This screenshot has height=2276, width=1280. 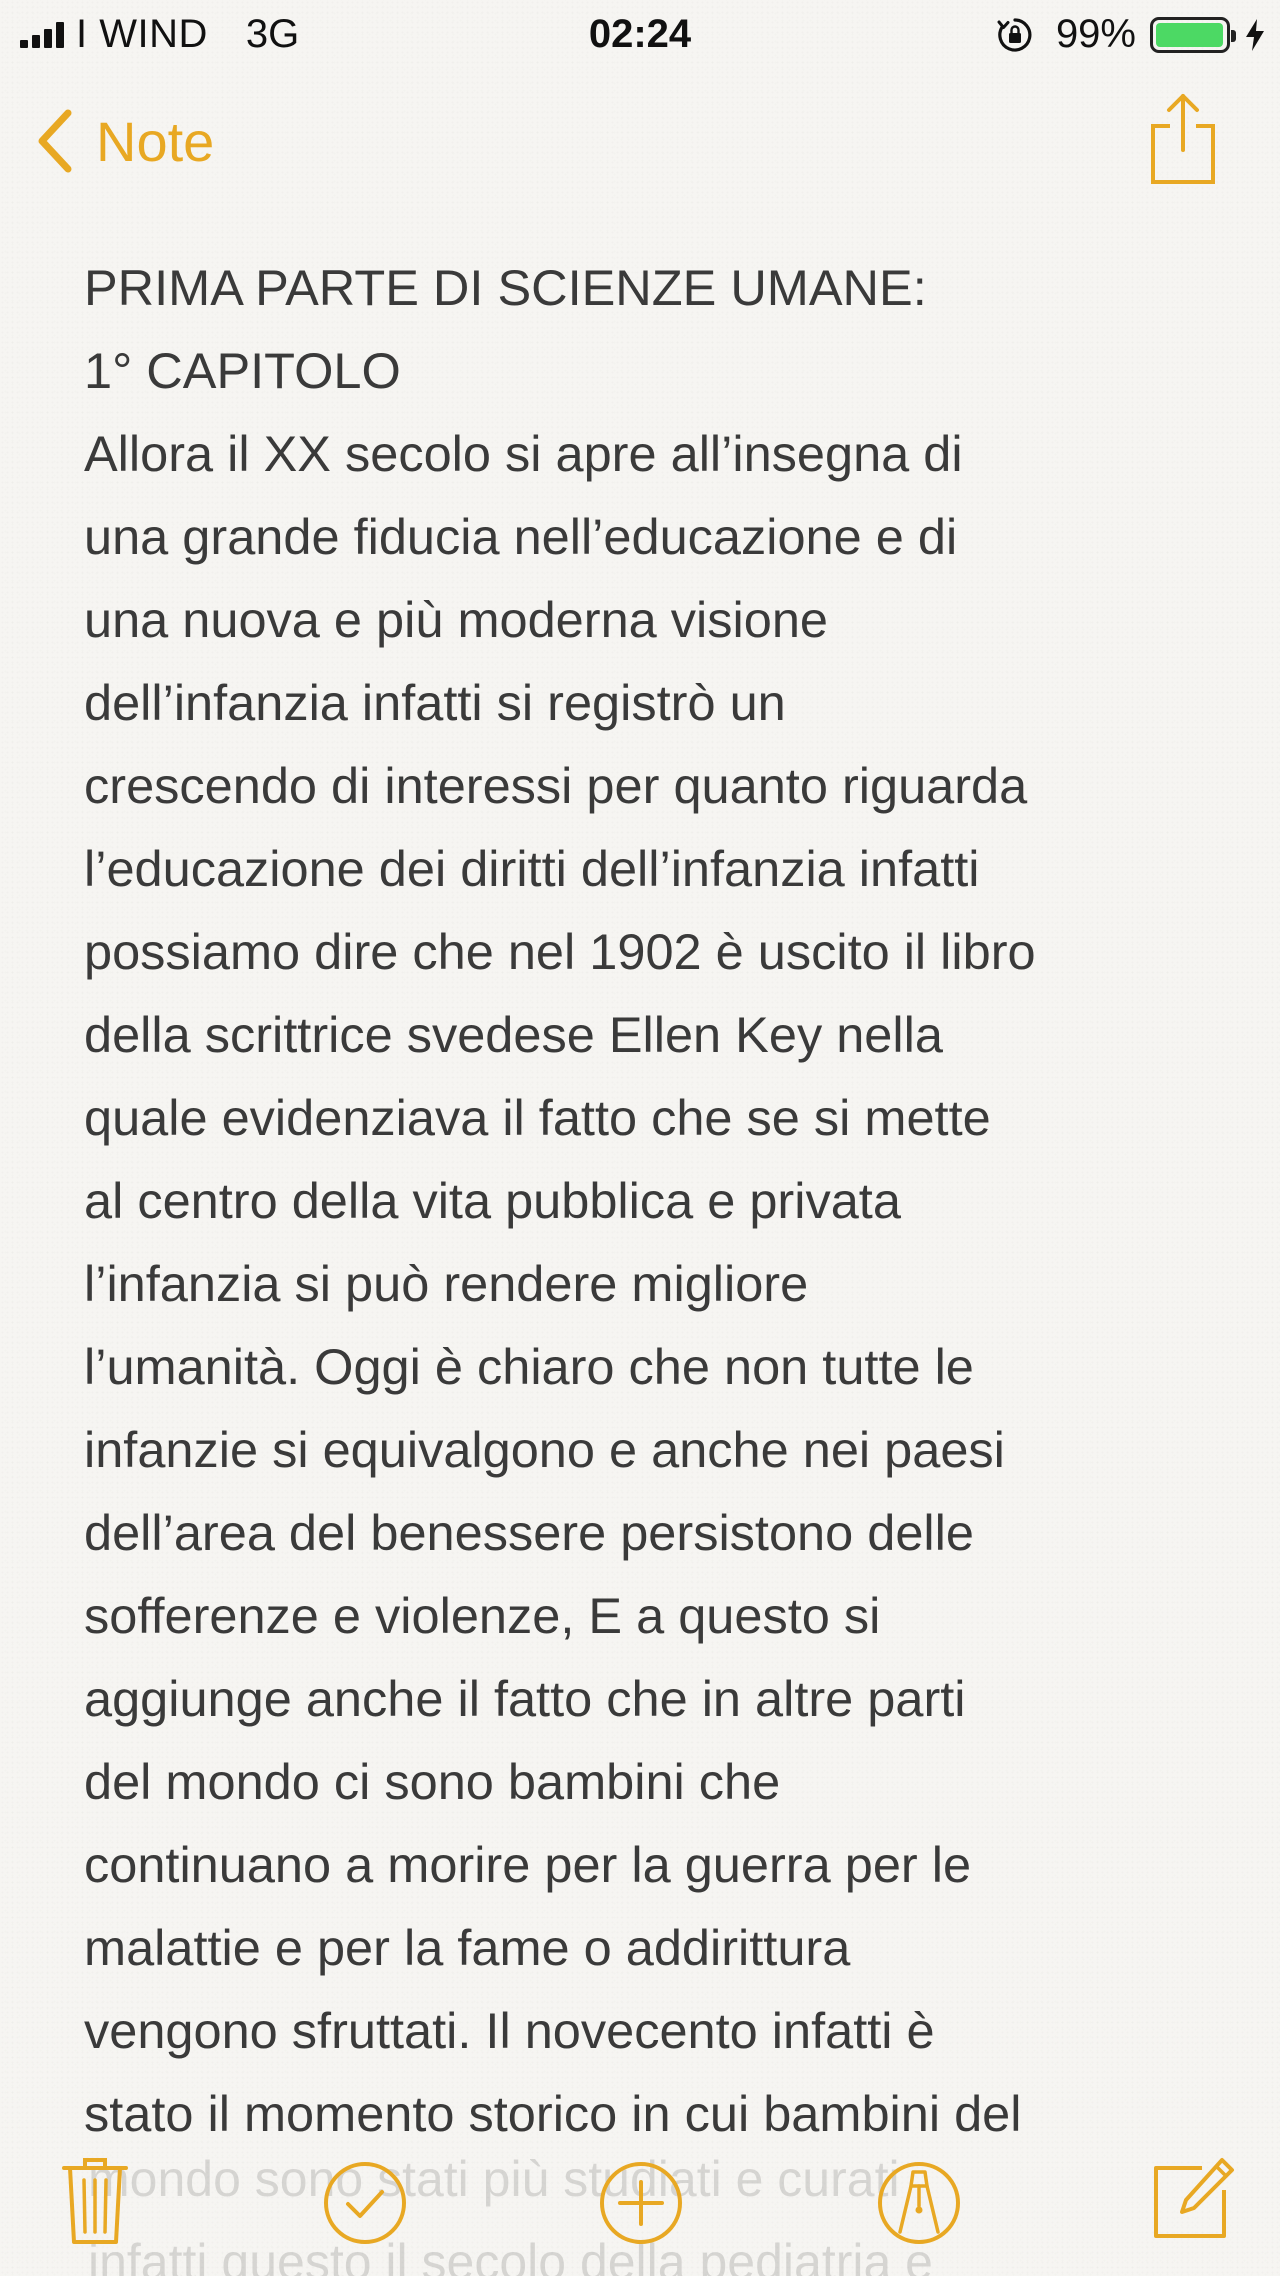 I want to click on note-text-line: l’infanzia si può rendere migliore, so click(x=446, y=1283).